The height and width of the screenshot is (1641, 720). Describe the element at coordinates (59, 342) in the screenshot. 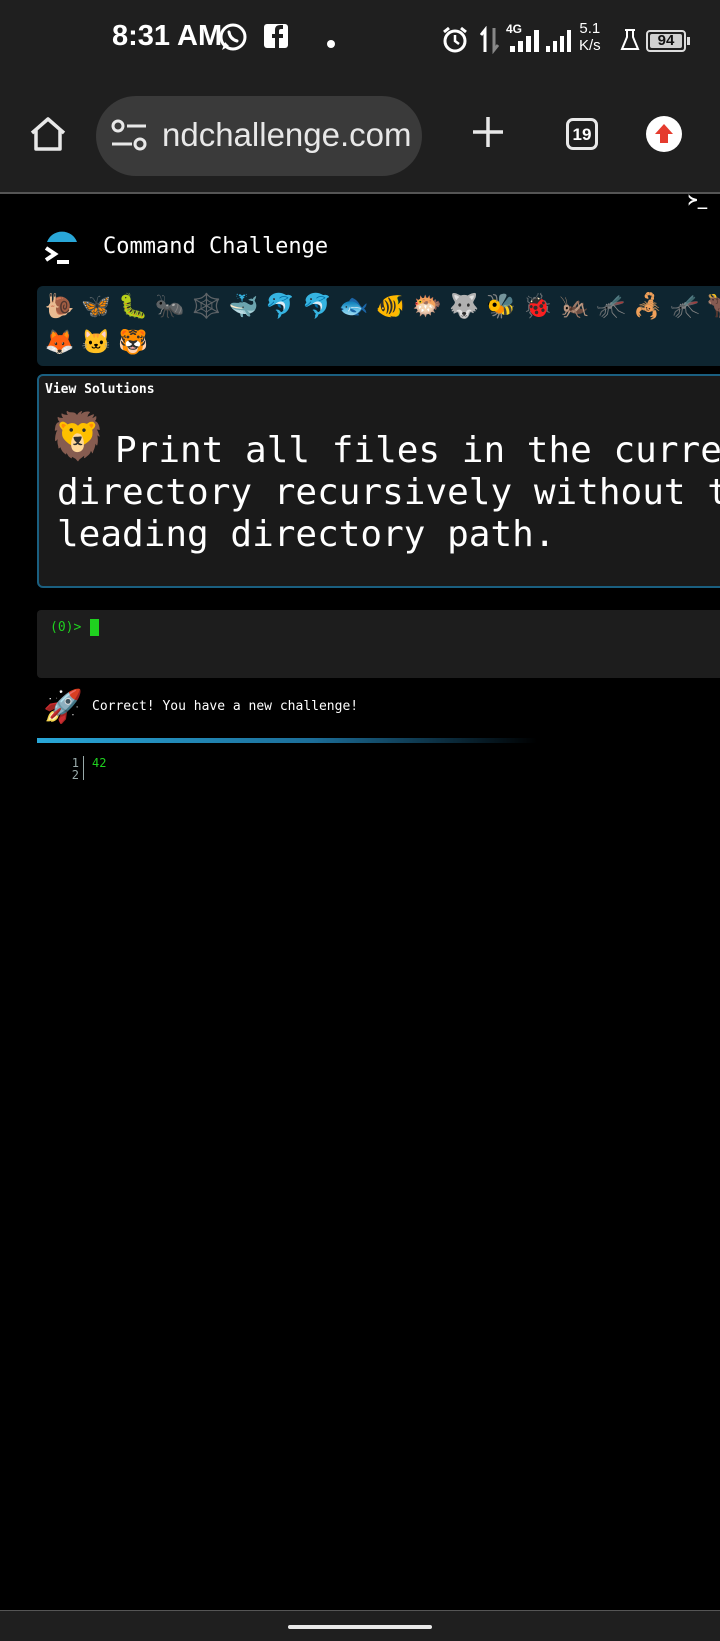

I see `achievement-emoji: 🦊` at that location.